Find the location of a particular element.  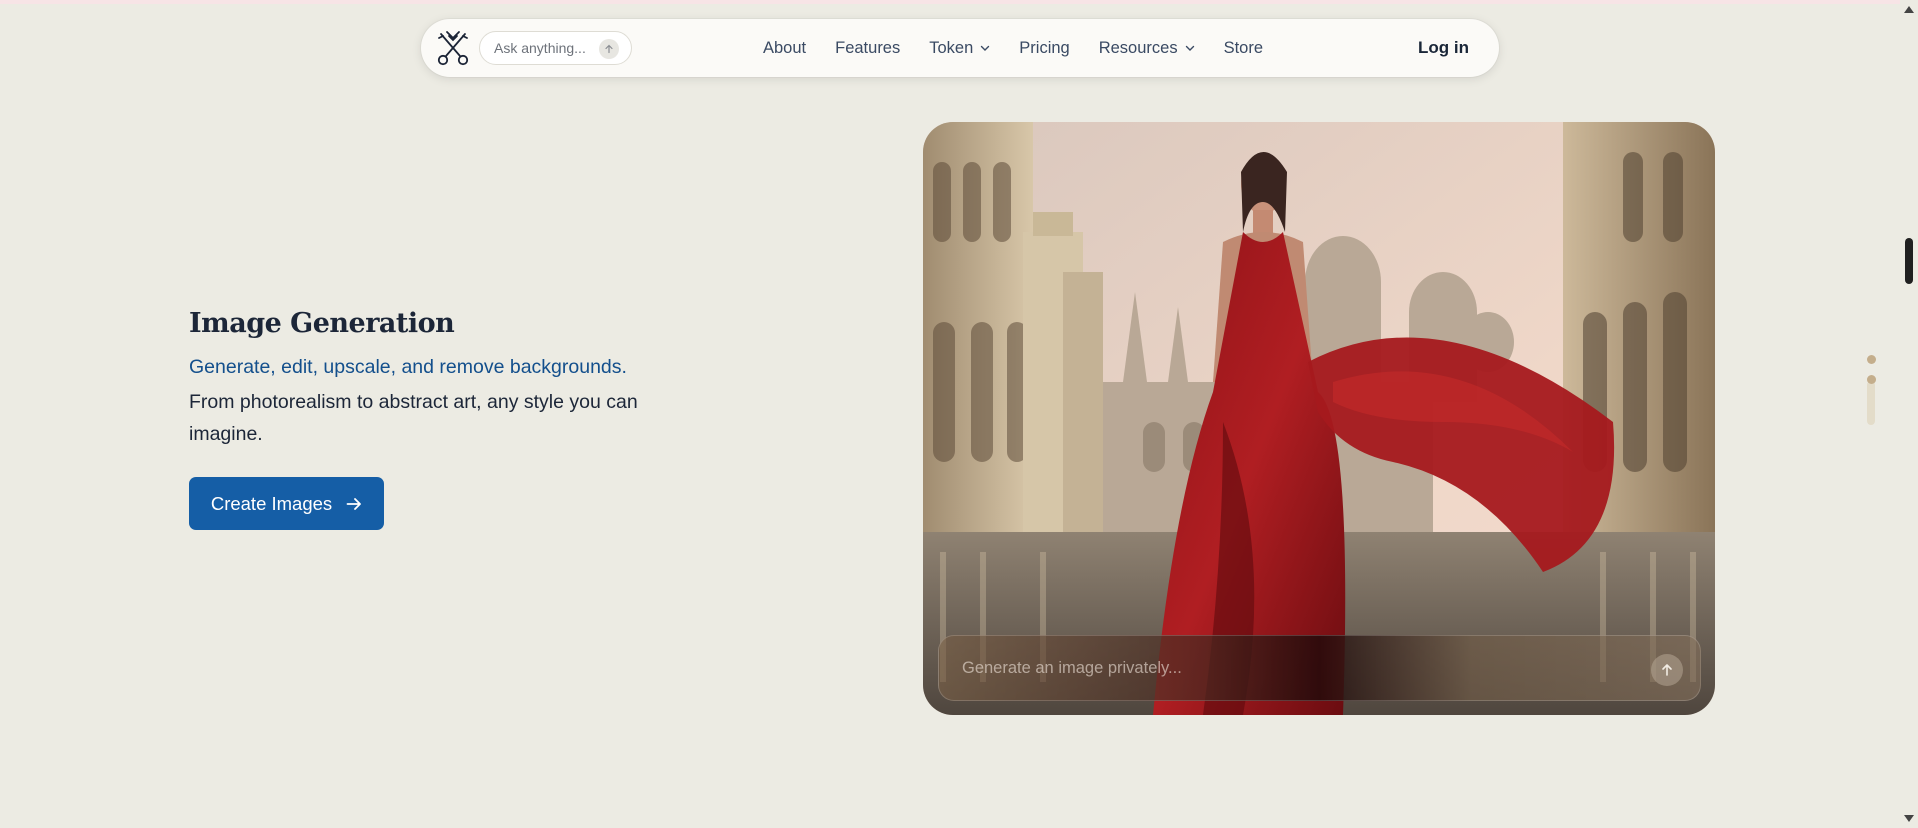

scrollbar-thumb is located at coordinates (1909, 261).